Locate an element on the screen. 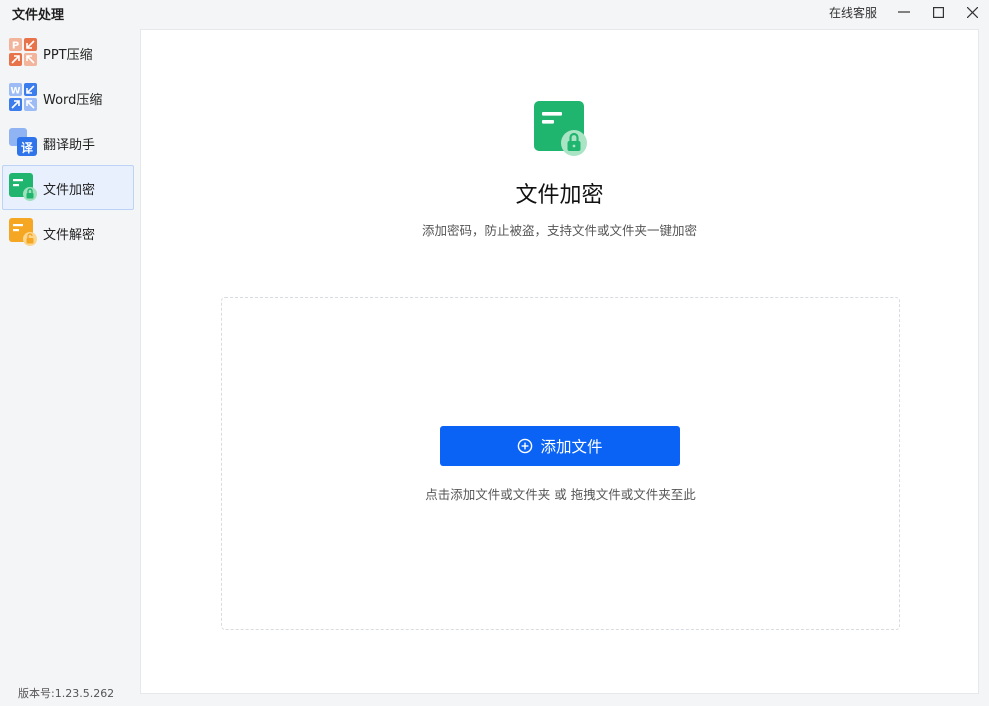 The image size is (989, 706). sidebar-item-label: 翻译助手 is located at coordinates (69, 145).